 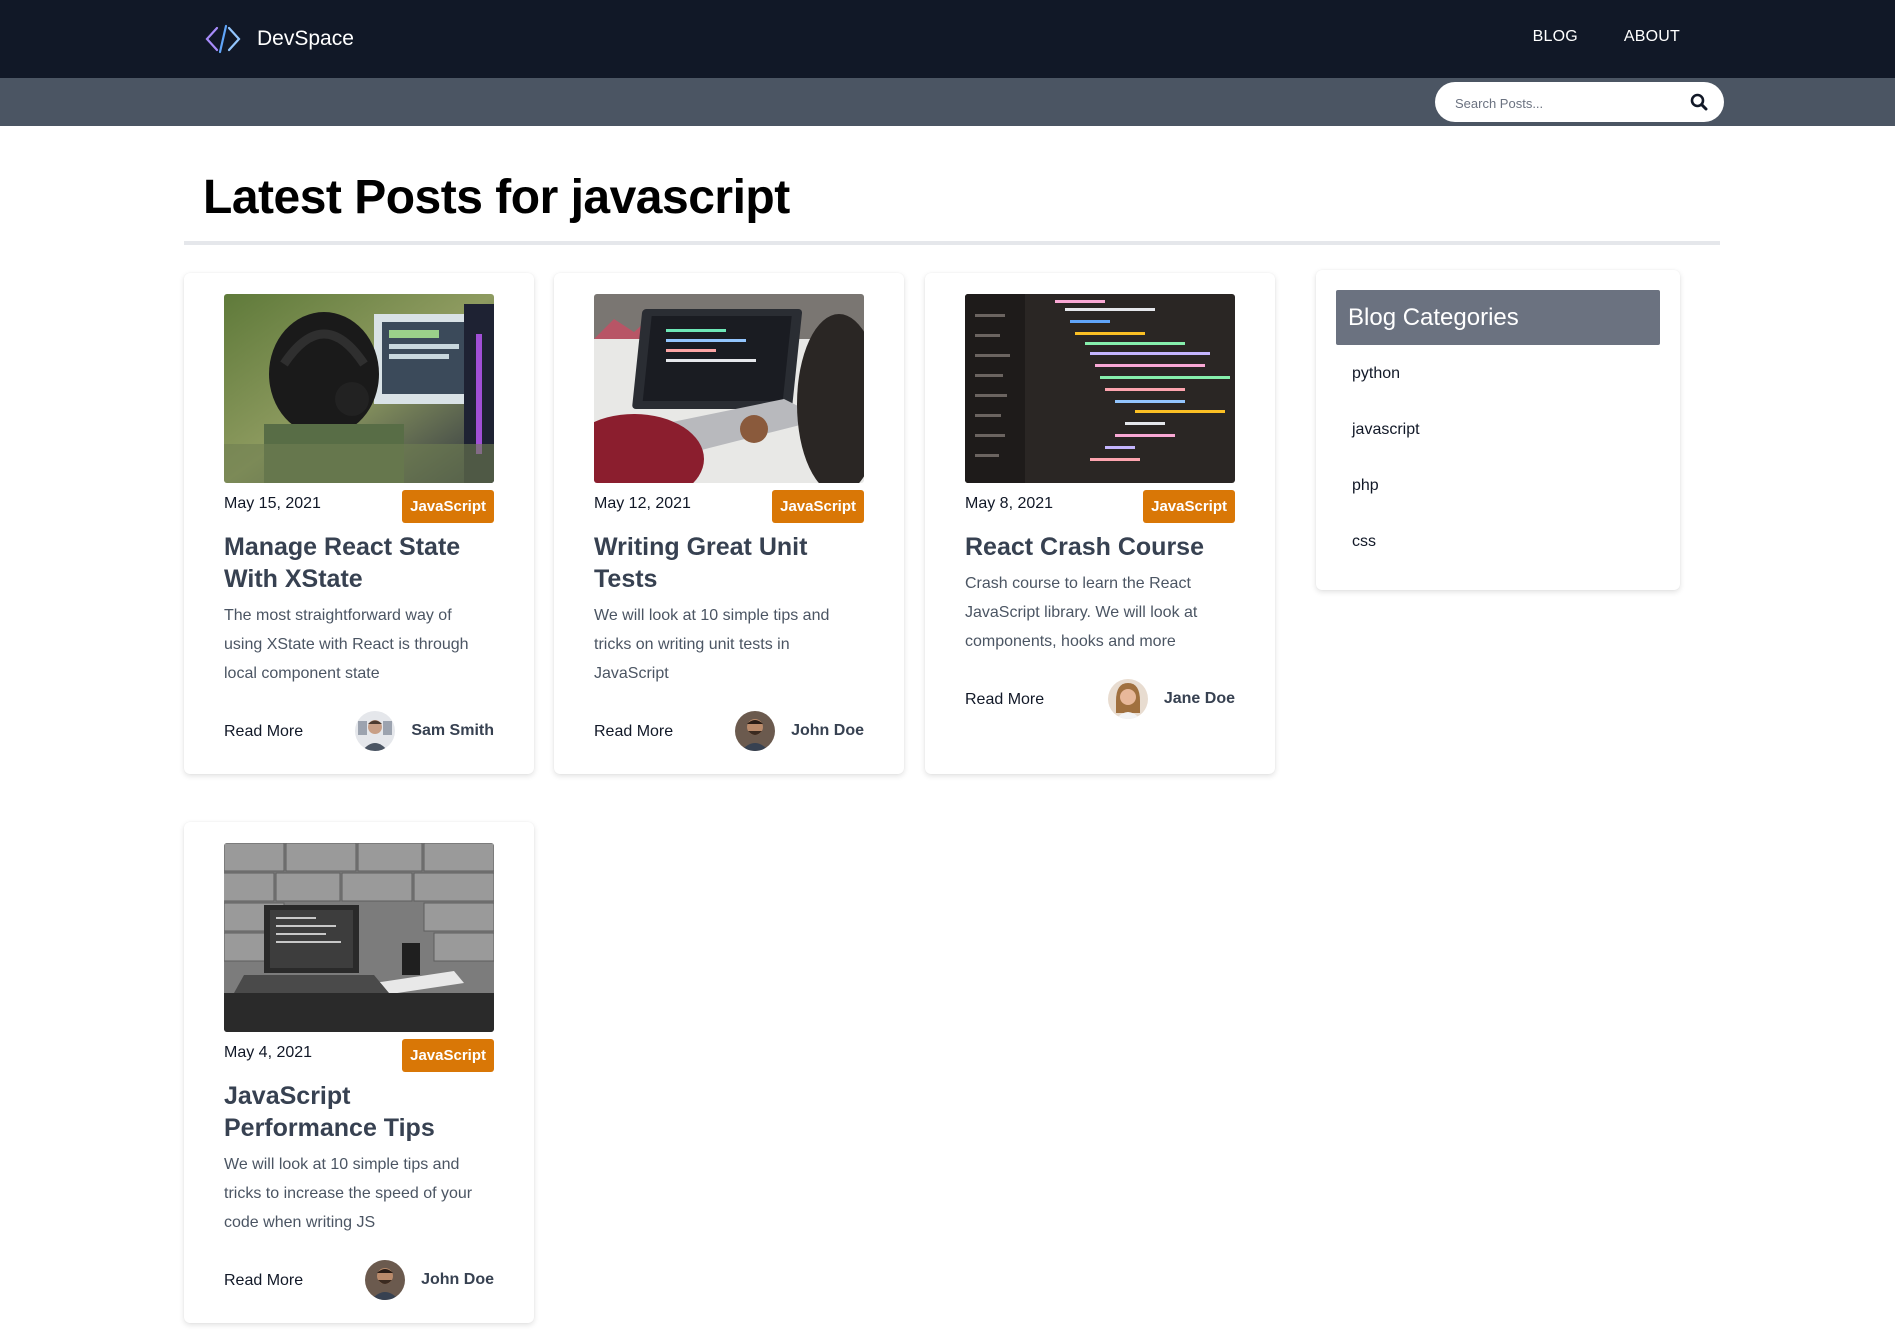 What do you see at coordinates (642, 503) in the screenshot?
I see `post-date: May 12, 2021` at bounding box center [642, 503].